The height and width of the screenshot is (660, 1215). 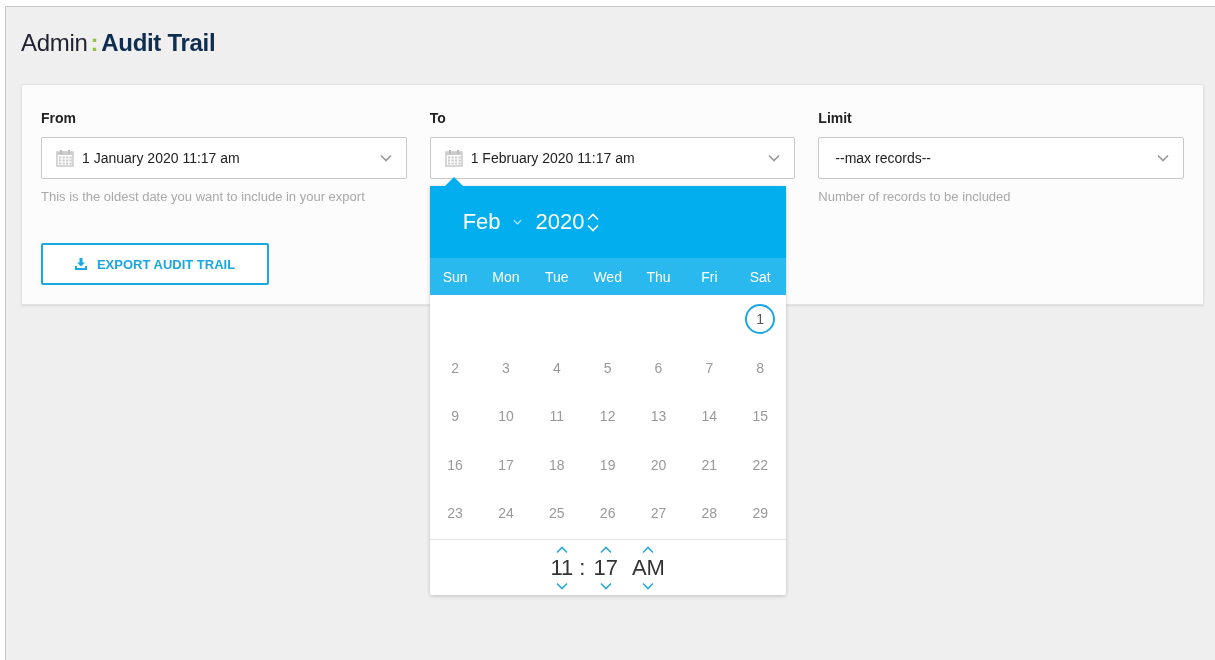 What do you see at coordinates (118, 43) in the screenshot?
I see `page-title: Admin:Audit Trail` at bounding box center [118, 43].